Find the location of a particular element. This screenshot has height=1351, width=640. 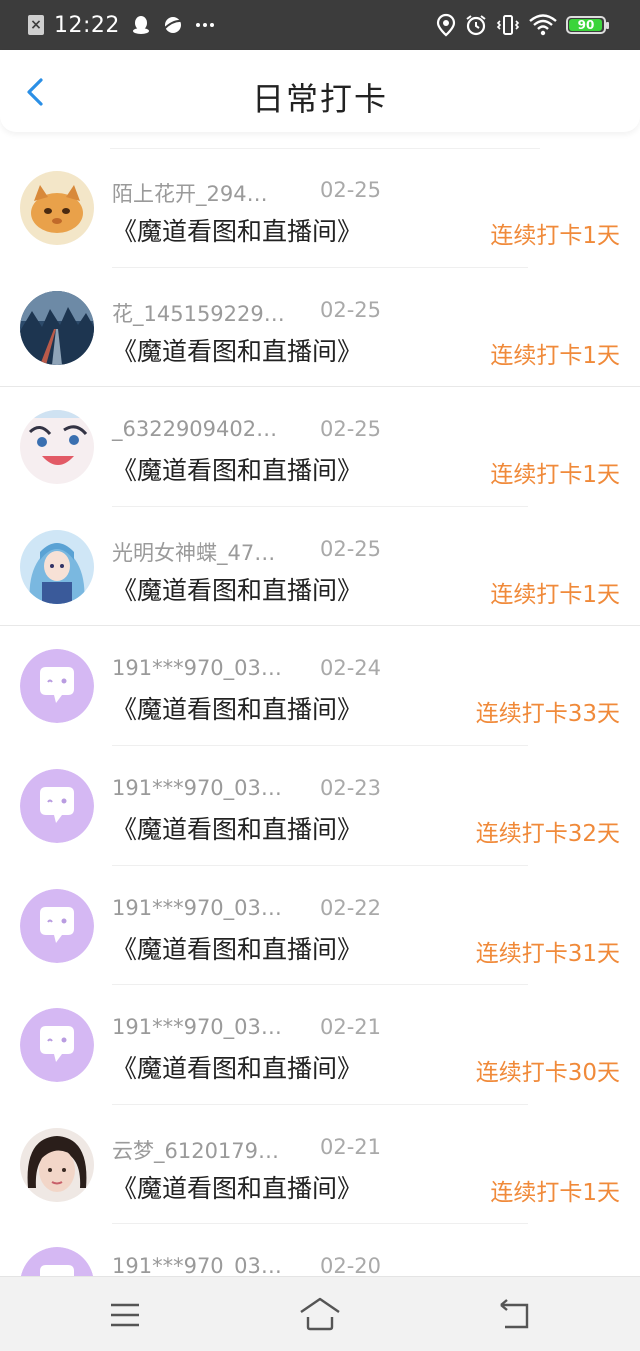

planet-icon is located at coordinates (173, 25).